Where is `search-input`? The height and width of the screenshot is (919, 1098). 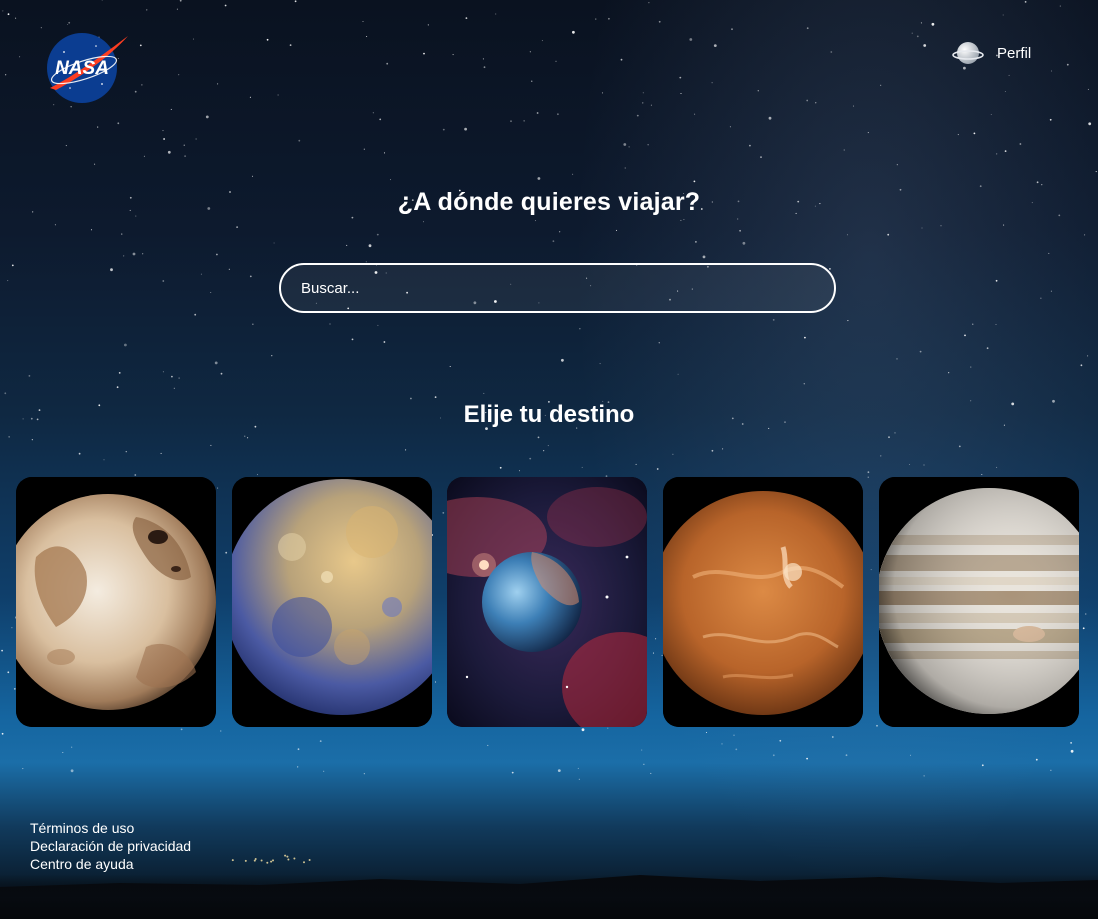 search-input is located at coordinates (557, 288).